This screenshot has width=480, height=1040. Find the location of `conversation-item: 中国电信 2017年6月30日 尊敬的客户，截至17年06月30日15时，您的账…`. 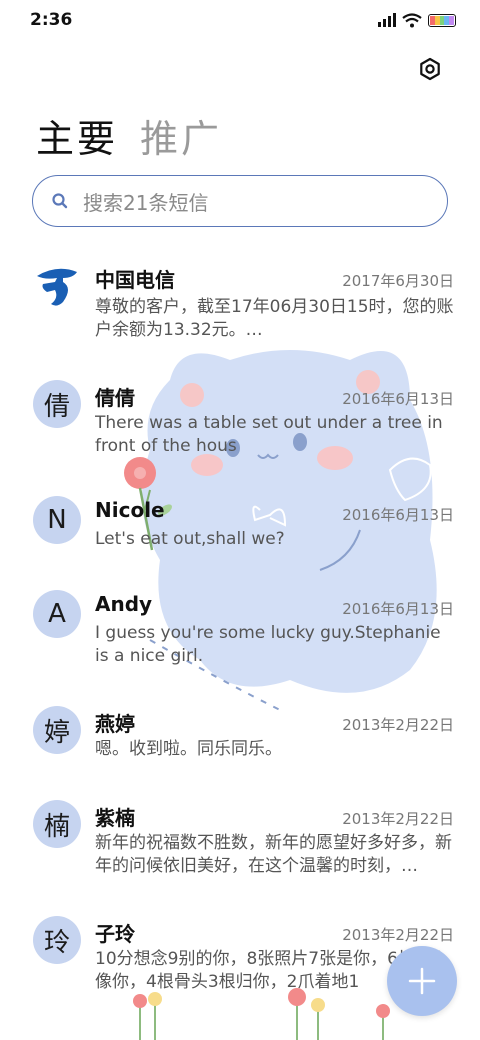

conversation-item: 中国电信 2017年6月30日 尊敬的客户，截至17年06月30日15时，您的账… is located at coordinates (240, 312).